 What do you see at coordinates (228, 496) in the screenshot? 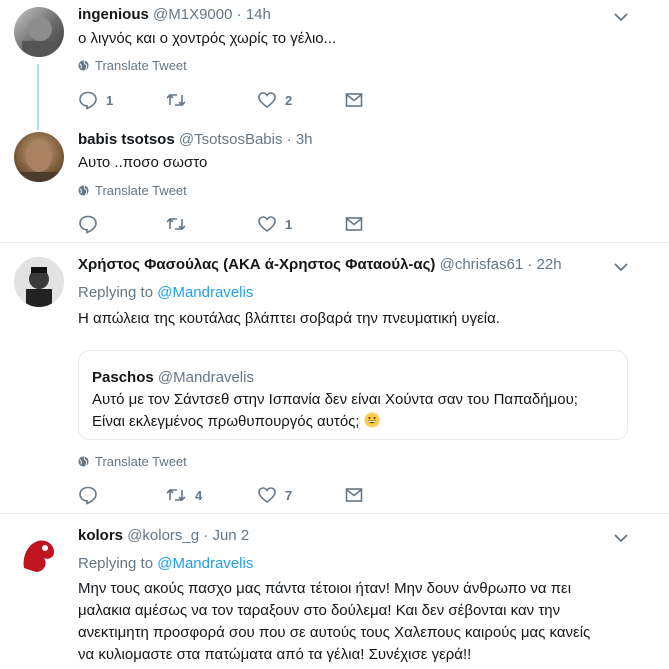
I see `tweet-actions: 4 7` at bounding box center [228, 496].